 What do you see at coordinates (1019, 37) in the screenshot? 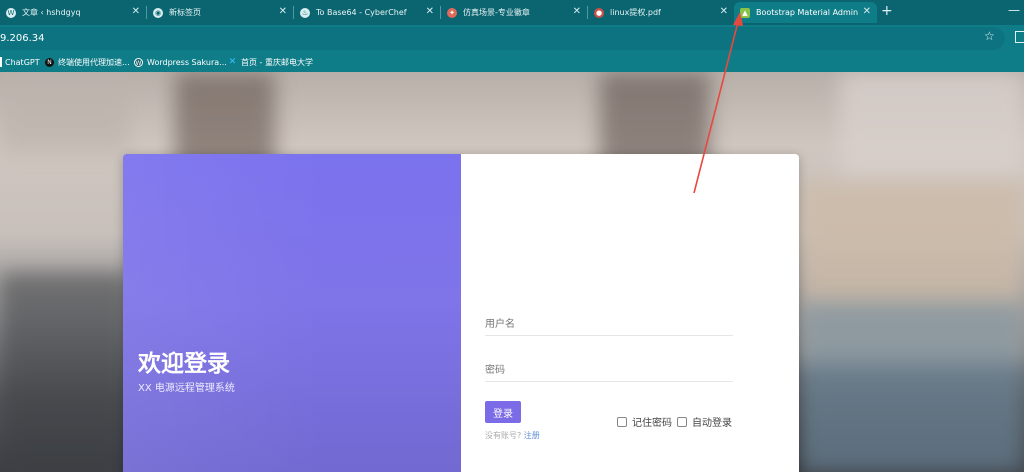
I see `extensions-icon` at bounding box center [1019, 37].